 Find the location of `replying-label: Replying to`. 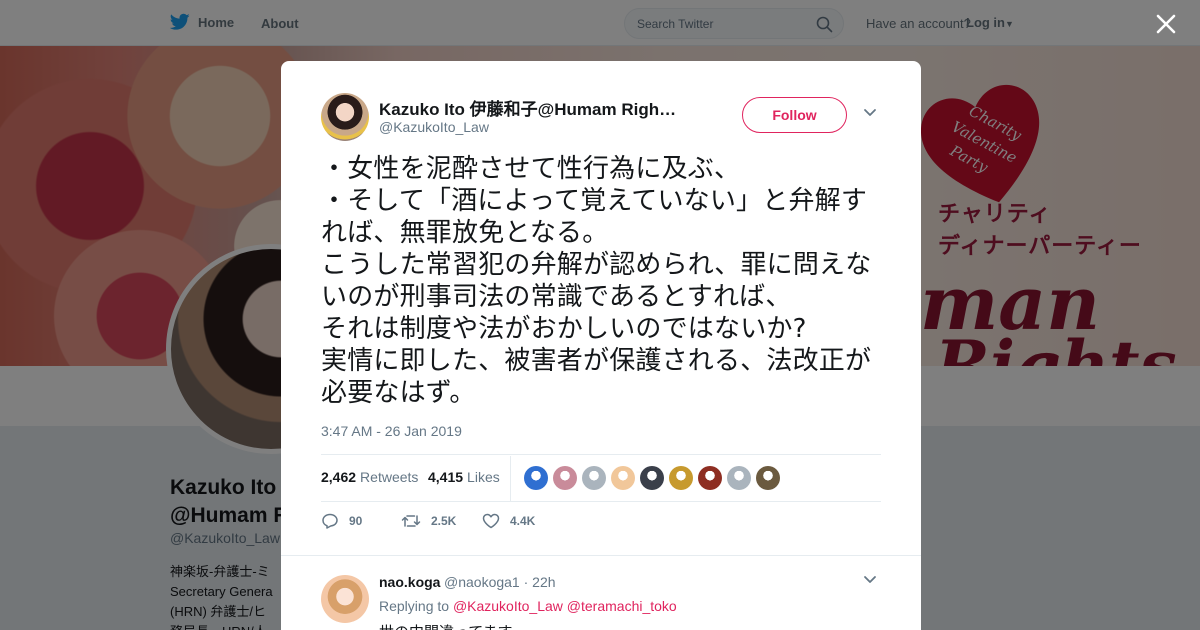

replying-label: Replying to is located at coordinates (414, 606).